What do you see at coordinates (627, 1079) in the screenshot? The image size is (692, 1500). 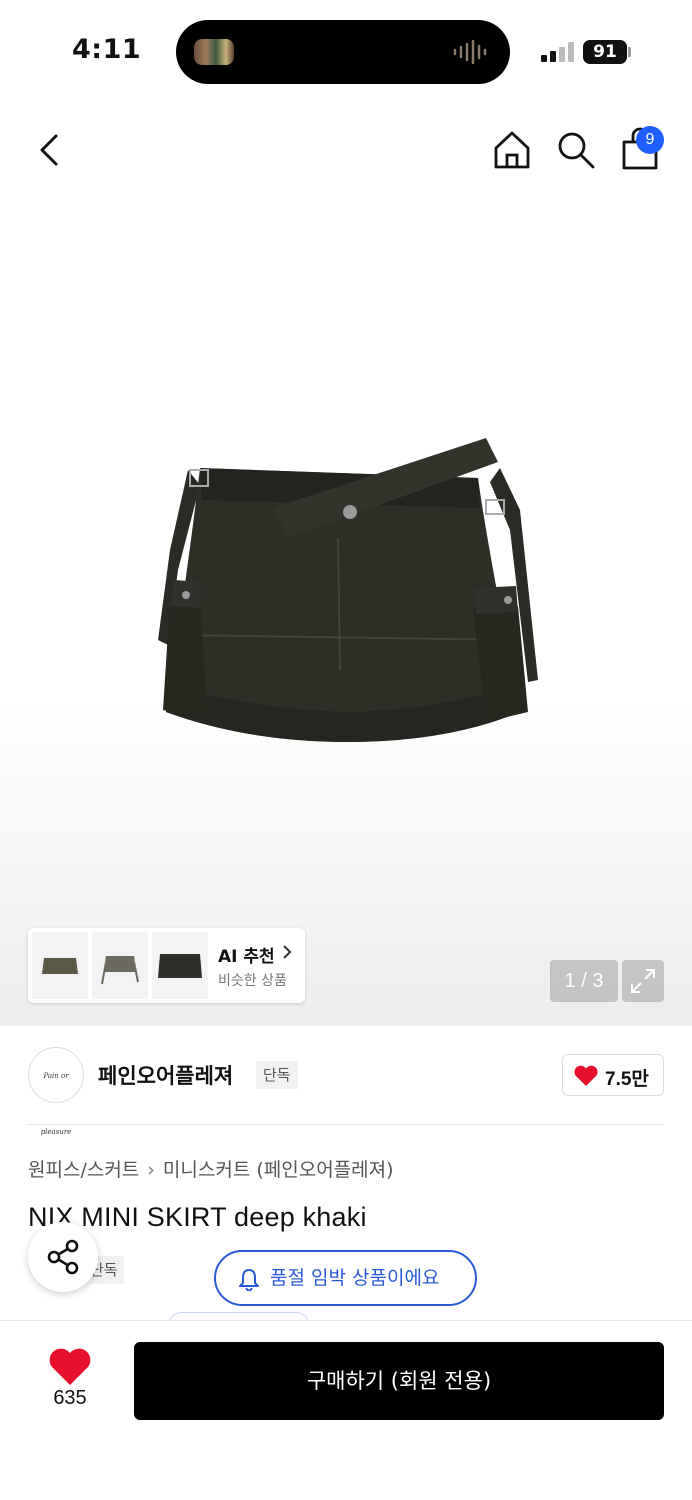 I see `brand-like-count: 7.5만` at bounding box center [627, 1079].